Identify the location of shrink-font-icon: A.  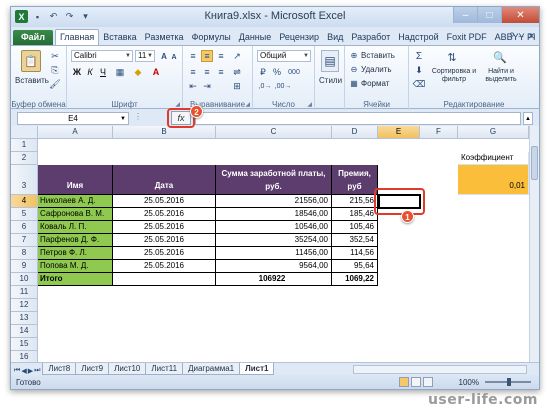
(174, 57).